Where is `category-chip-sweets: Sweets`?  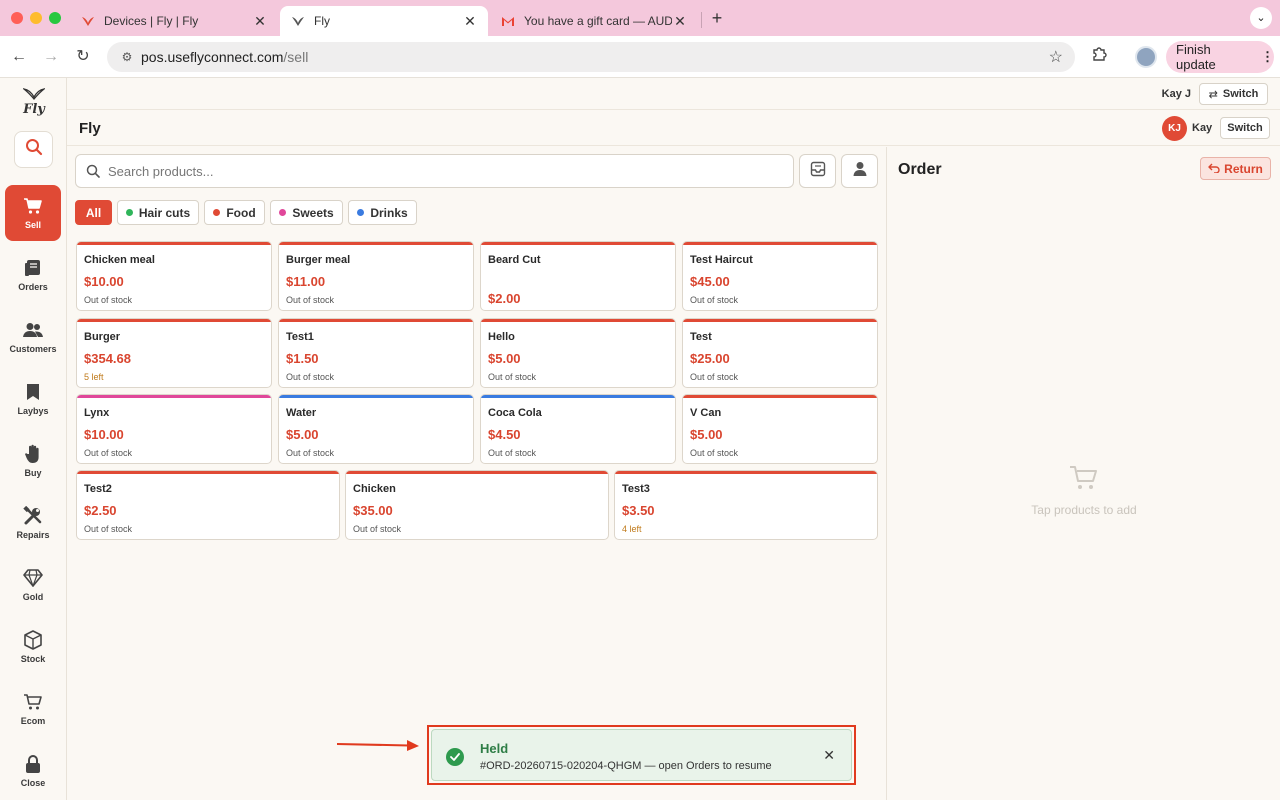
category-chip-sweets: Sweets is located at coordinates (306, 212).